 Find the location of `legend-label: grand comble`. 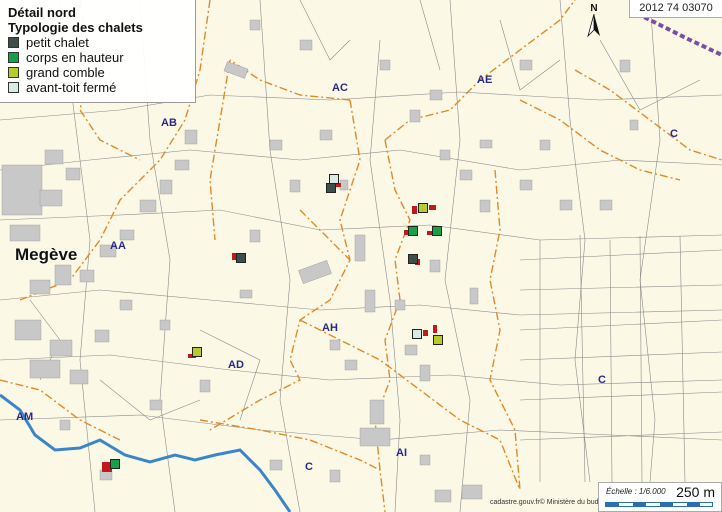

legend-label: grand comble is located at coordinates (65, 72).